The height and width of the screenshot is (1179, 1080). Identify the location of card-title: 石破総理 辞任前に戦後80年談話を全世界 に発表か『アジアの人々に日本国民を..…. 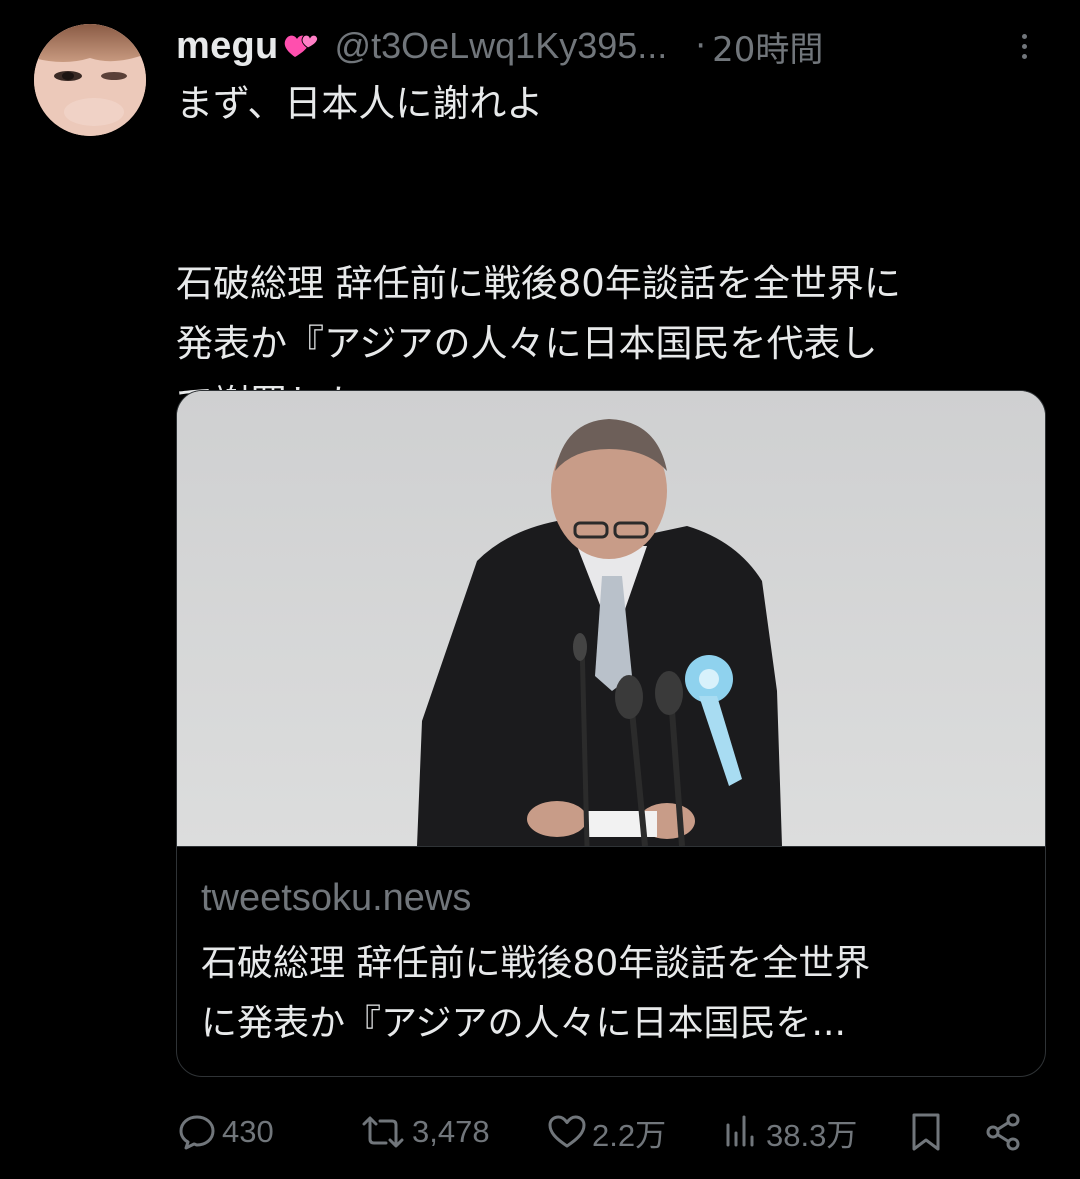
(611, 994).